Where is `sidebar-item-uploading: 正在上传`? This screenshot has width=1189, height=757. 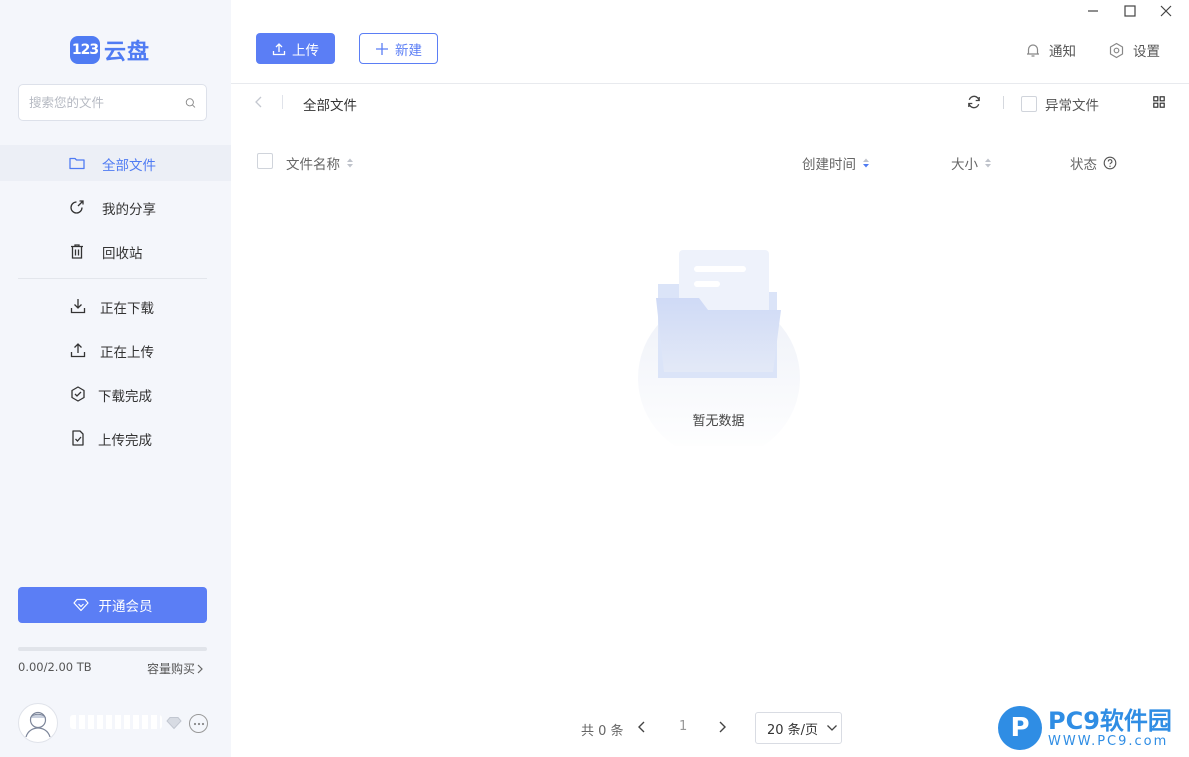 sidebar-item-uploading: 正在上传 is located at coordinates (115, 350).